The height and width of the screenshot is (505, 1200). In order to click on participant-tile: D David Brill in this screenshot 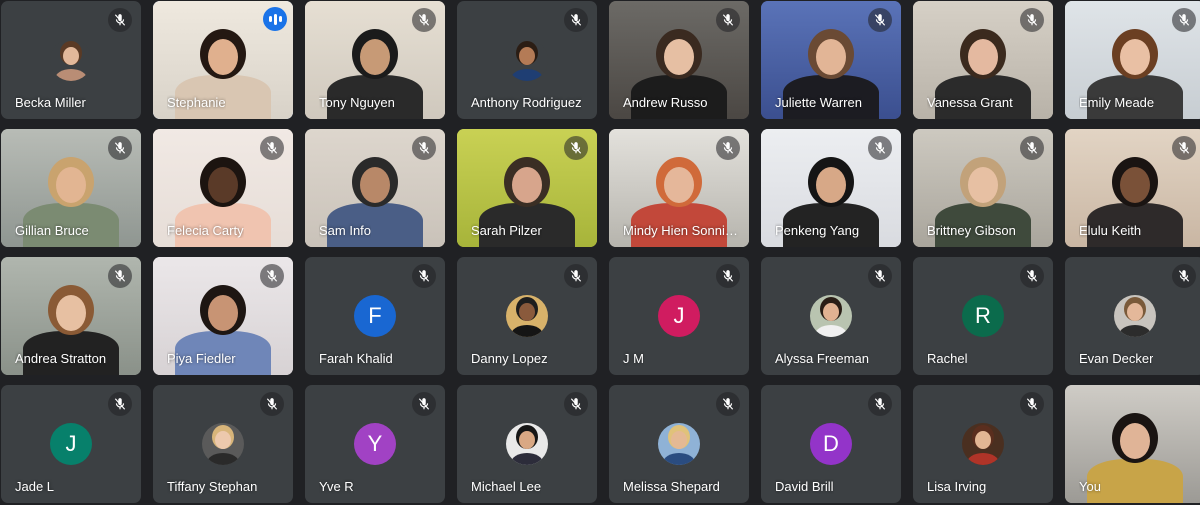, I will do `click(831, 444)`.